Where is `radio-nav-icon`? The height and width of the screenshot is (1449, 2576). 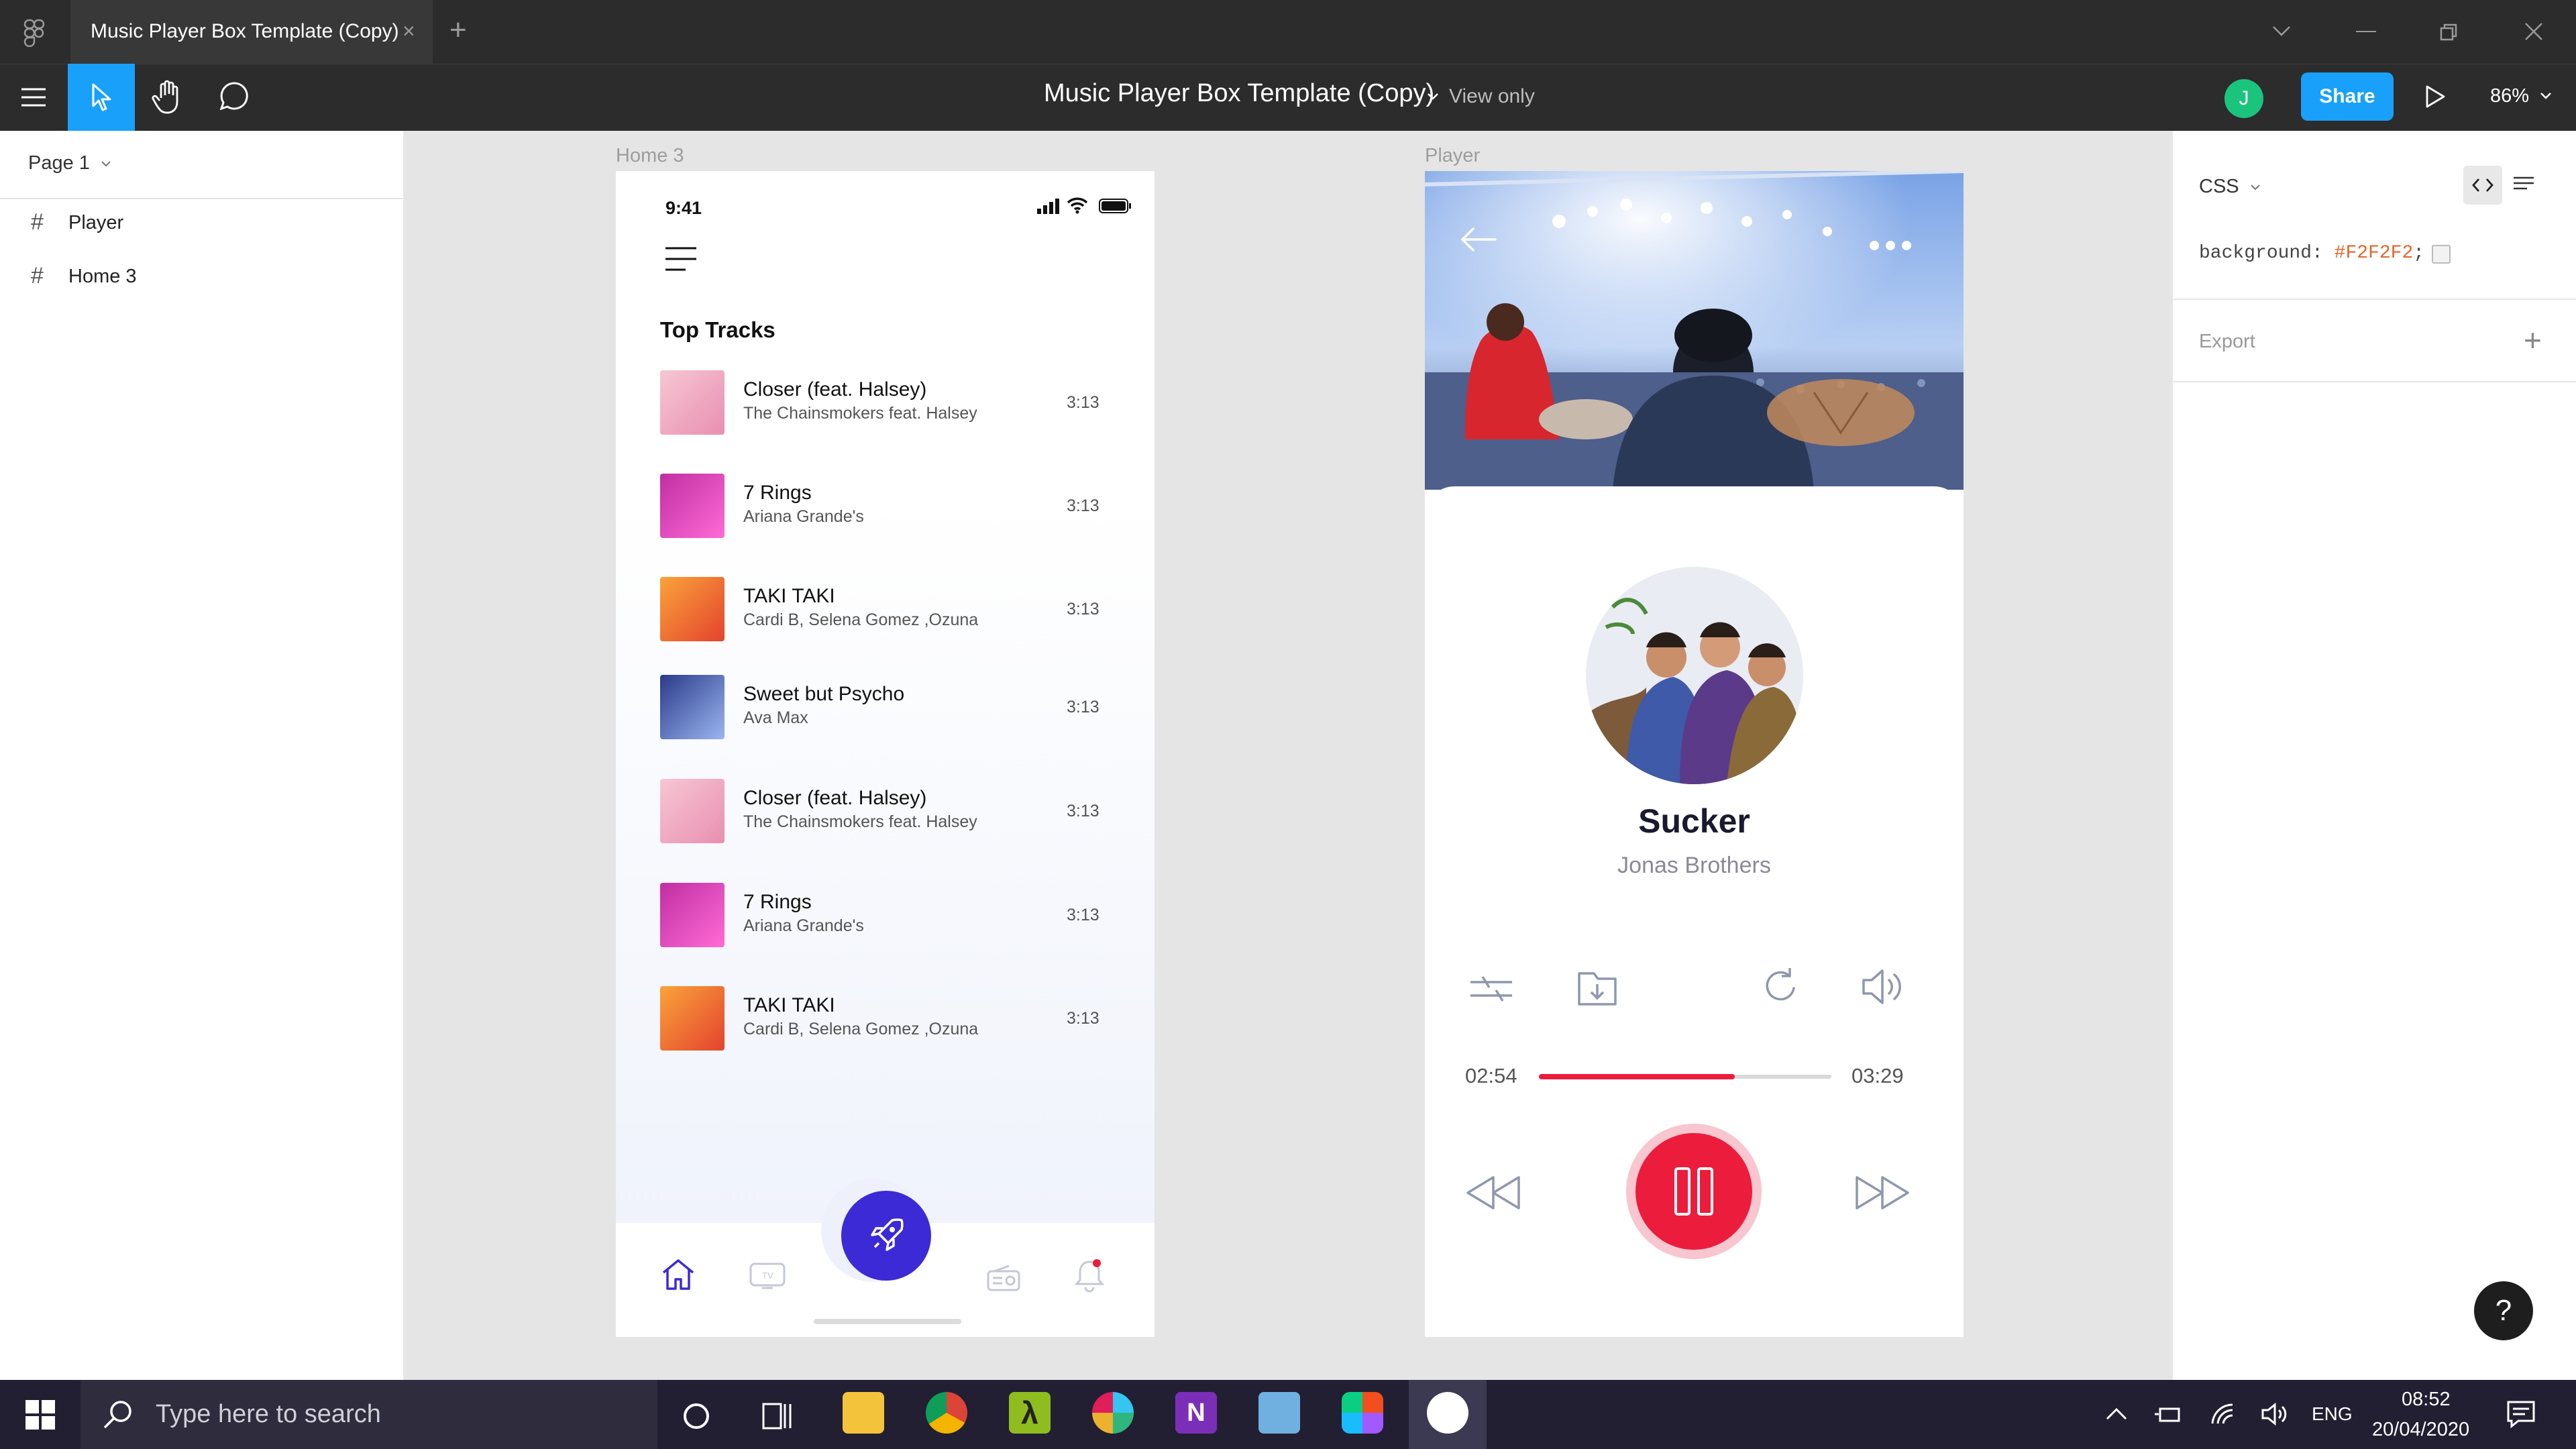
radio-nav-icon is located at coordinates (1003, 1278).